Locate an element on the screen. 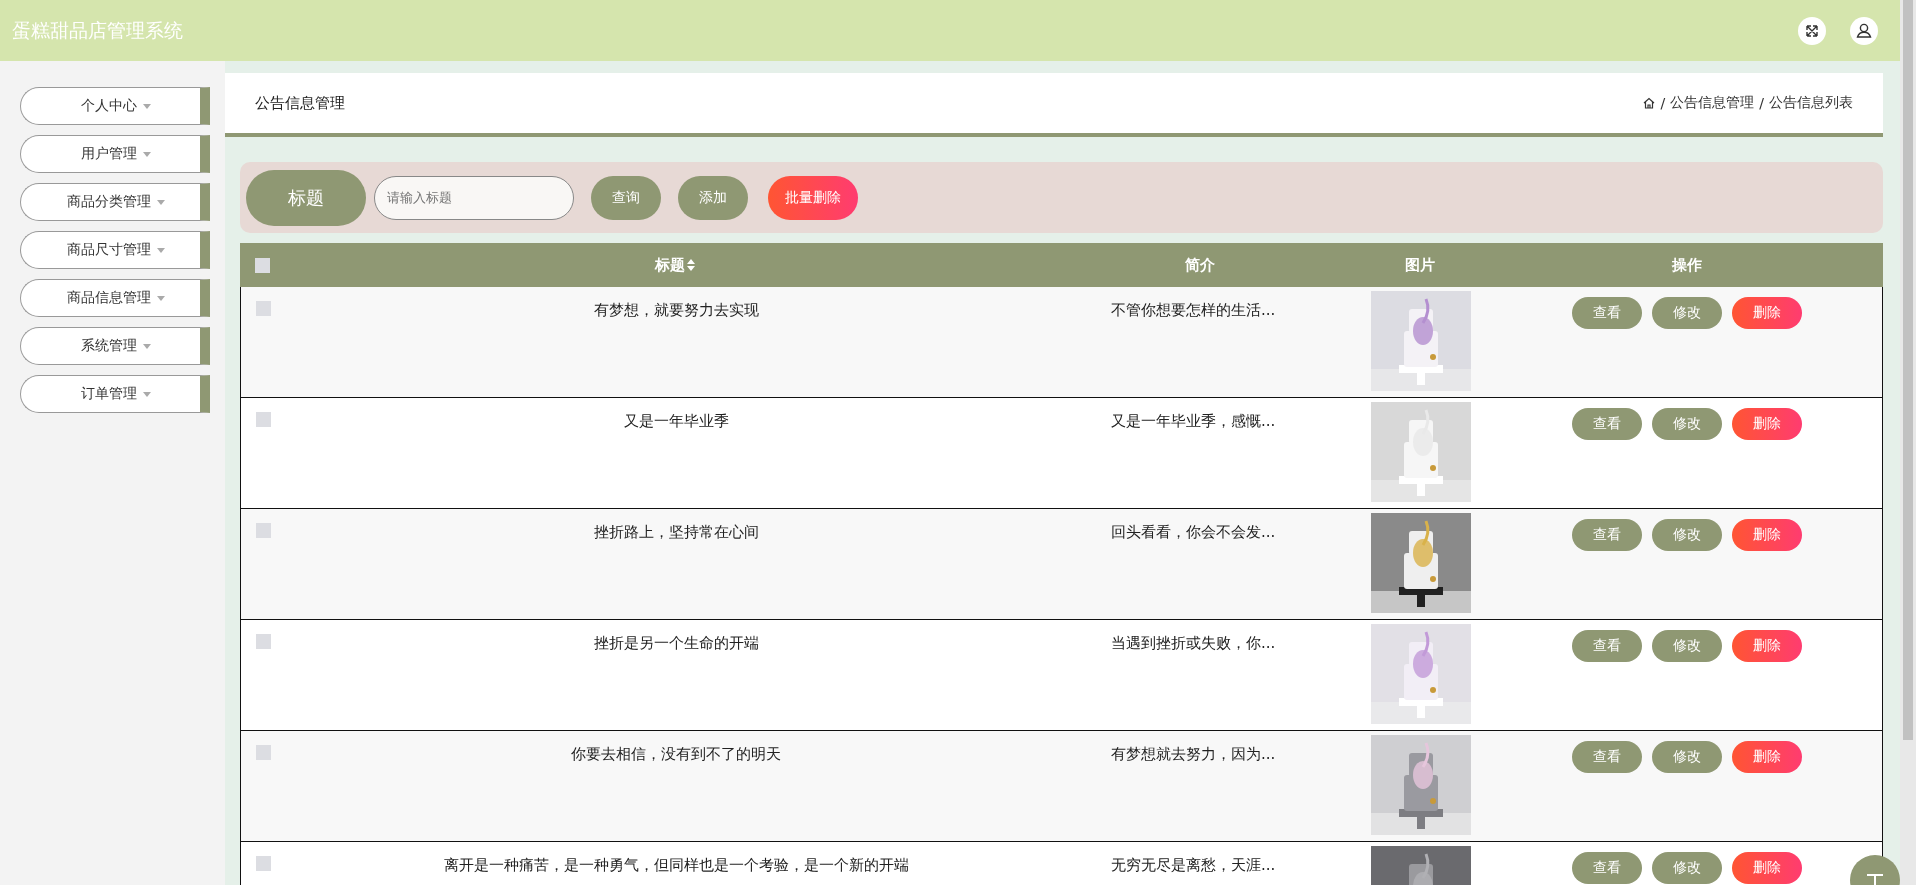 The width and height of the screenshot is (1916, 885). breadcrumb-item: 公告信息管理 is located at coordinates (1712, 103).